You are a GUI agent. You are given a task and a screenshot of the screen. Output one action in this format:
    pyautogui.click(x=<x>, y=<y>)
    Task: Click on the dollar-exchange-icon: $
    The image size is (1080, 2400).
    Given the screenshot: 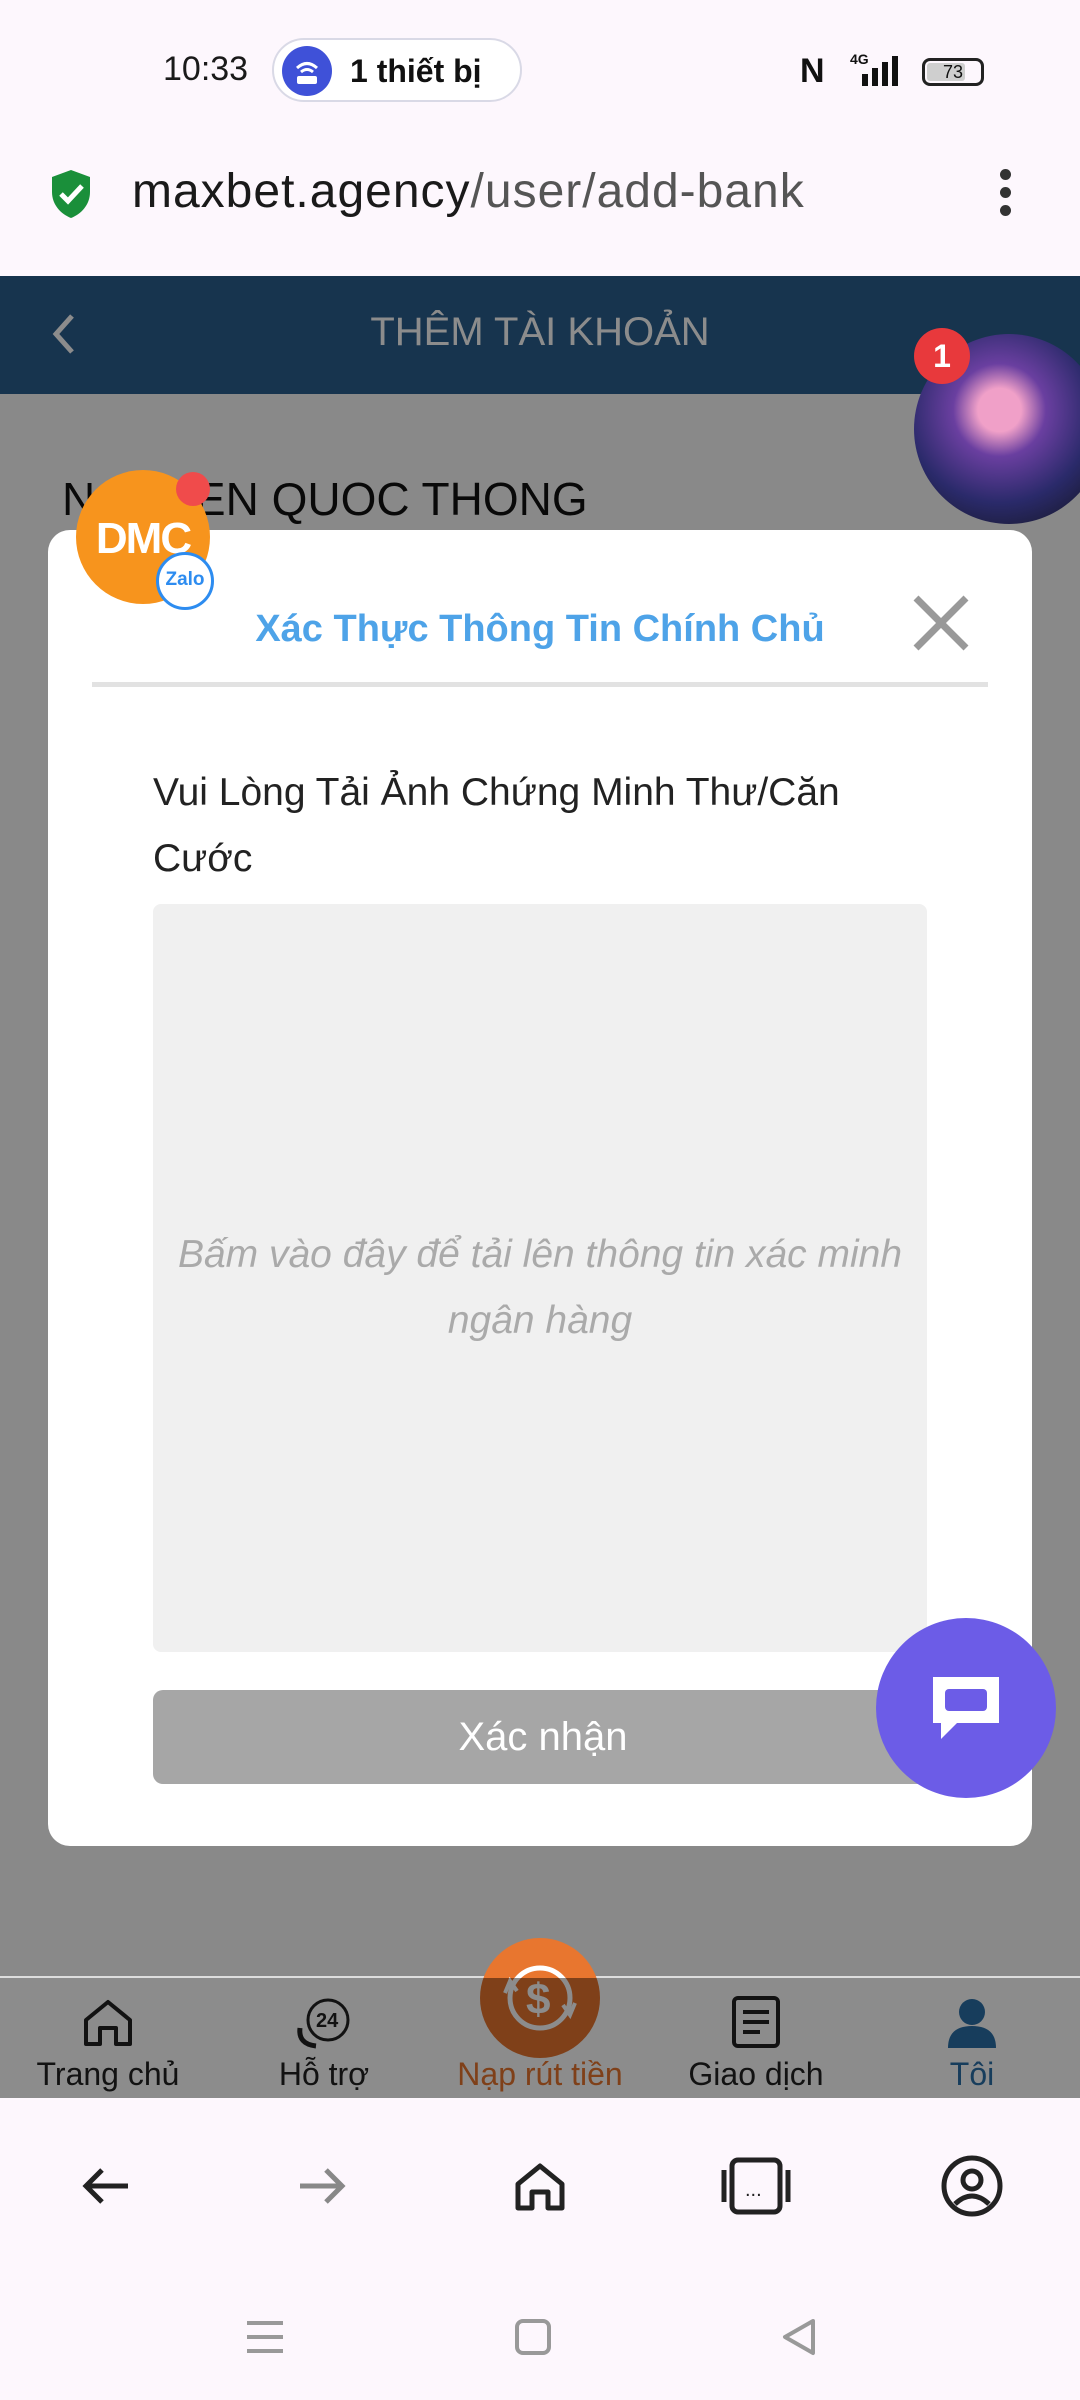 What is the action you would take?
    pyautogui.click(x=540, y=1998)
    